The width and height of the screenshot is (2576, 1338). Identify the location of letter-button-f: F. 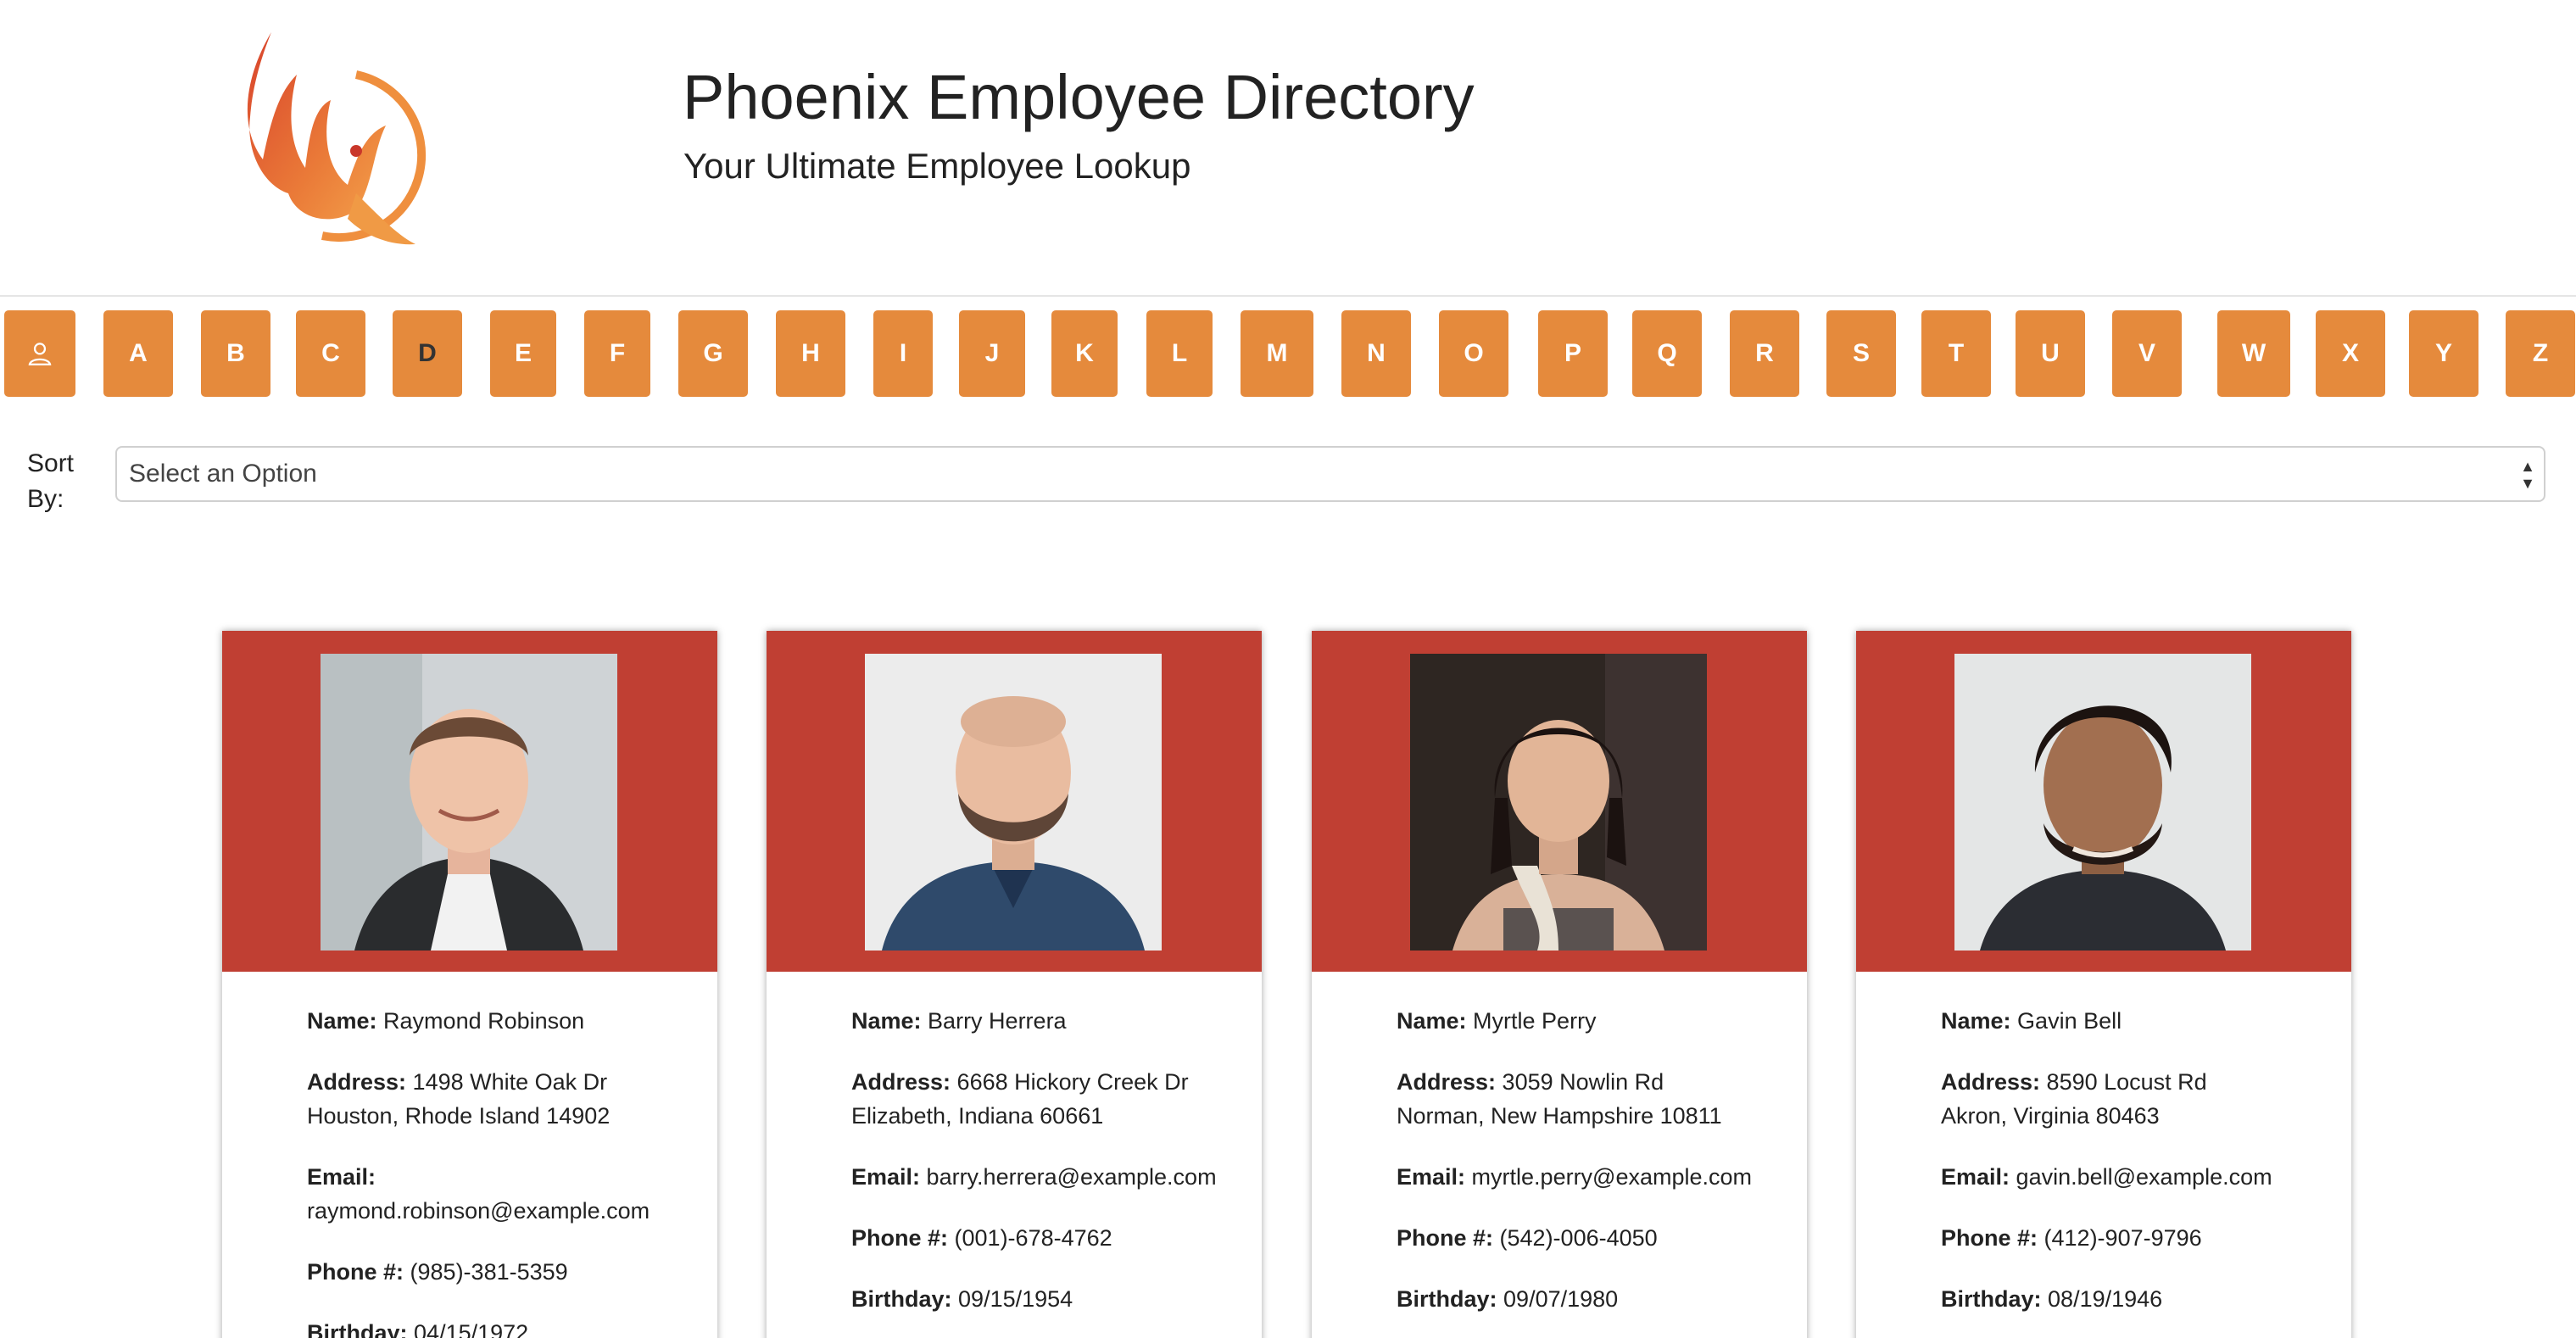
(617, 354).